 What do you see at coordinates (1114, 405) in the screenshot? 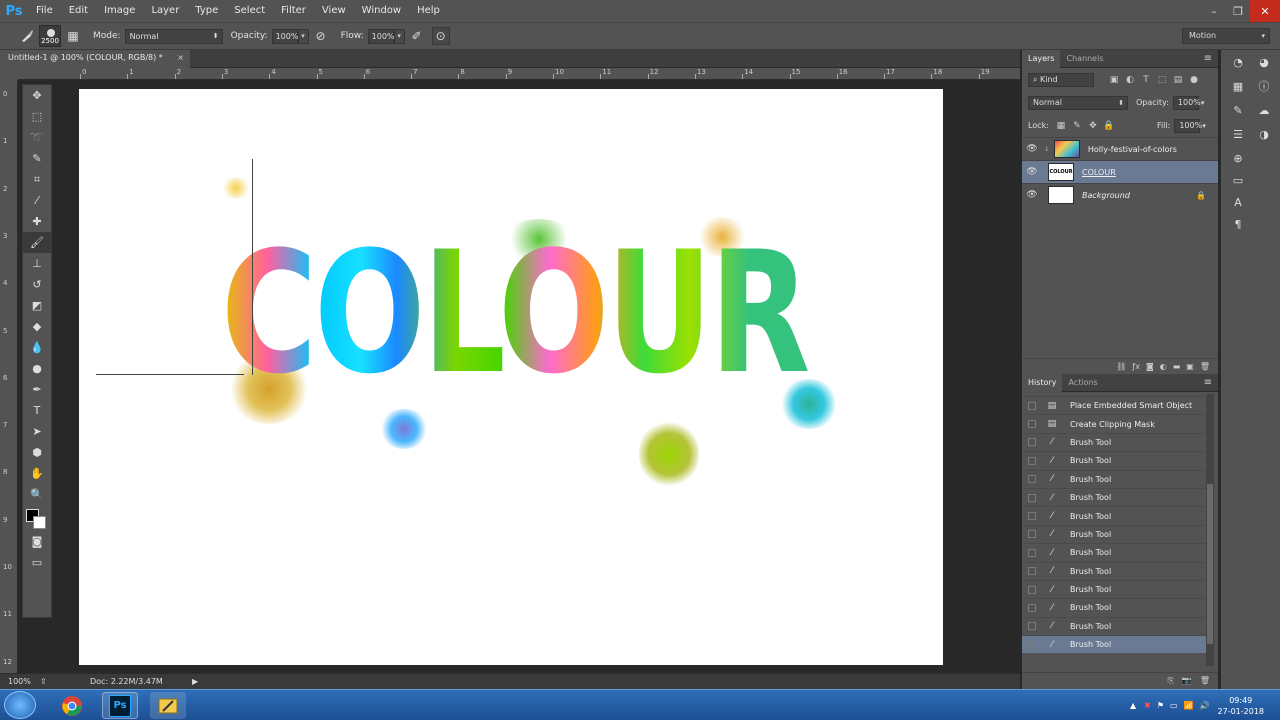
I see `history-item: ▤ Place Embedded Smart Object` at bounding box center [1114, 405].